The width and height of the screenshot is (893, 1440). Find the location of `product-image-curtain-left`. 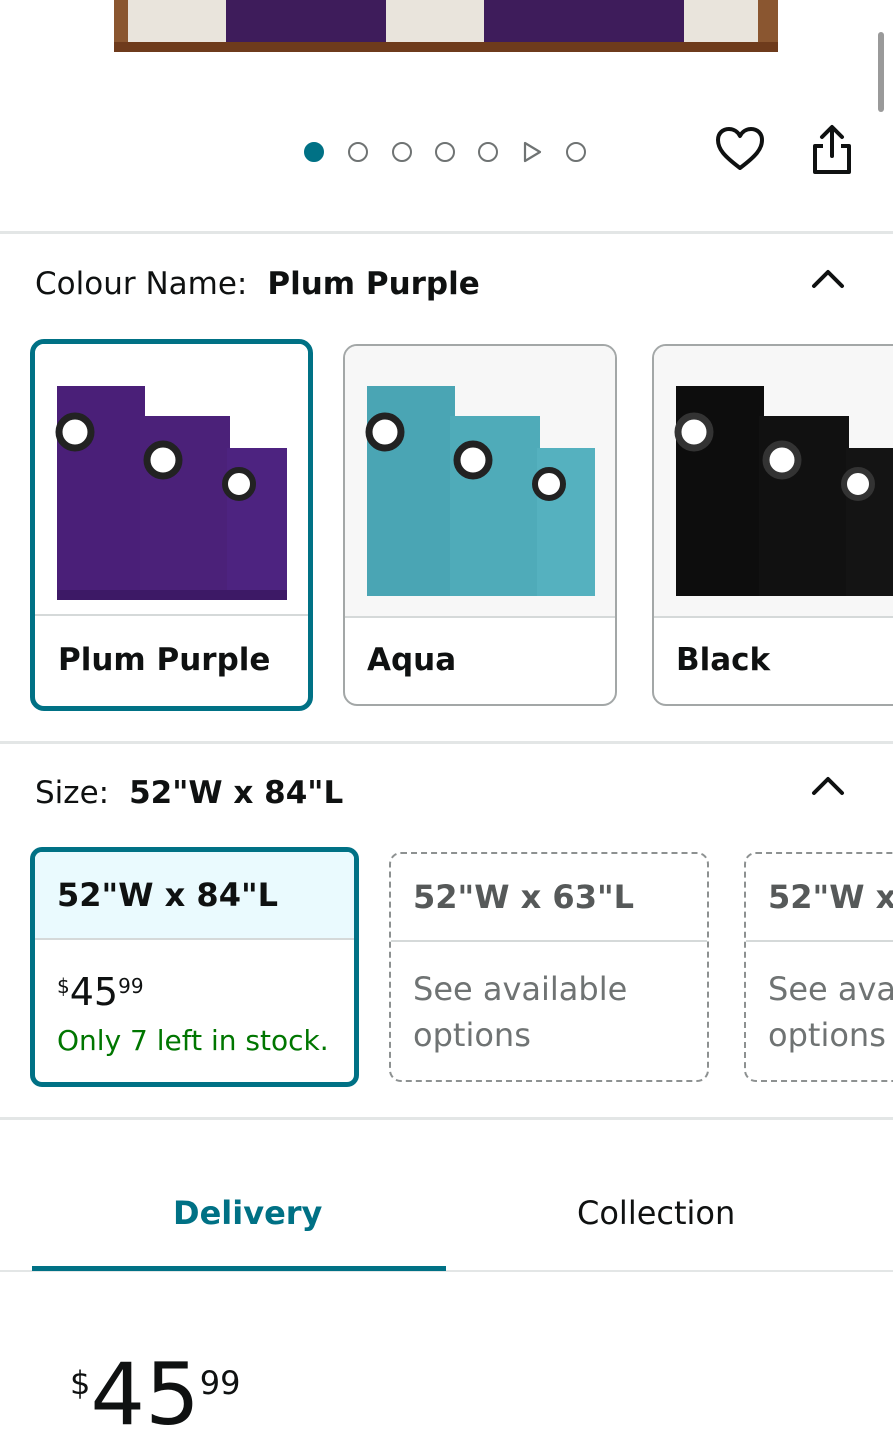

product-image-curtain-left is located at coordinates (306, 22).